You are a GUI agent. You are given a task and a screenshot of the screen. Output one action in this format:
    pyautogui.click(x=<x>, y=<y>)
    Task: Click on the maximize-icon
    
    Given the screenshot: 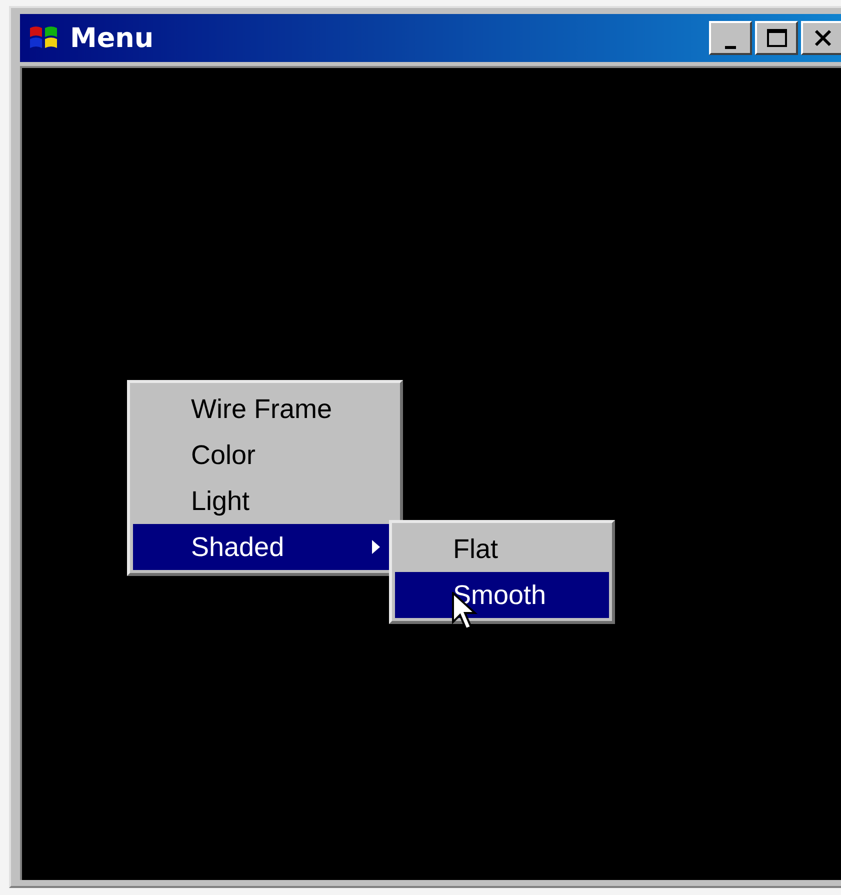 What is the action you would take?
    pyautogui.click(x=777, y=38)
    